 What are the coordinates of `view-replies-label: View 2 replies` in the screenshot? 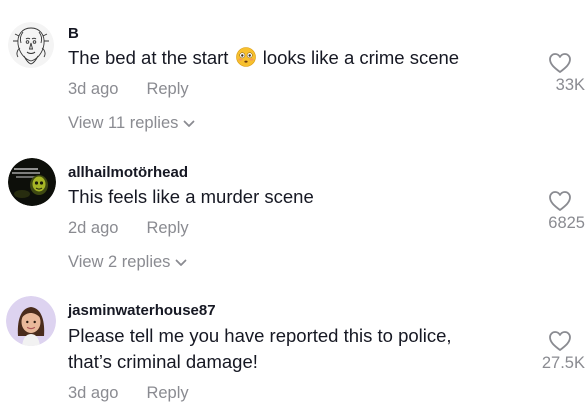 It's located at (119, 262).